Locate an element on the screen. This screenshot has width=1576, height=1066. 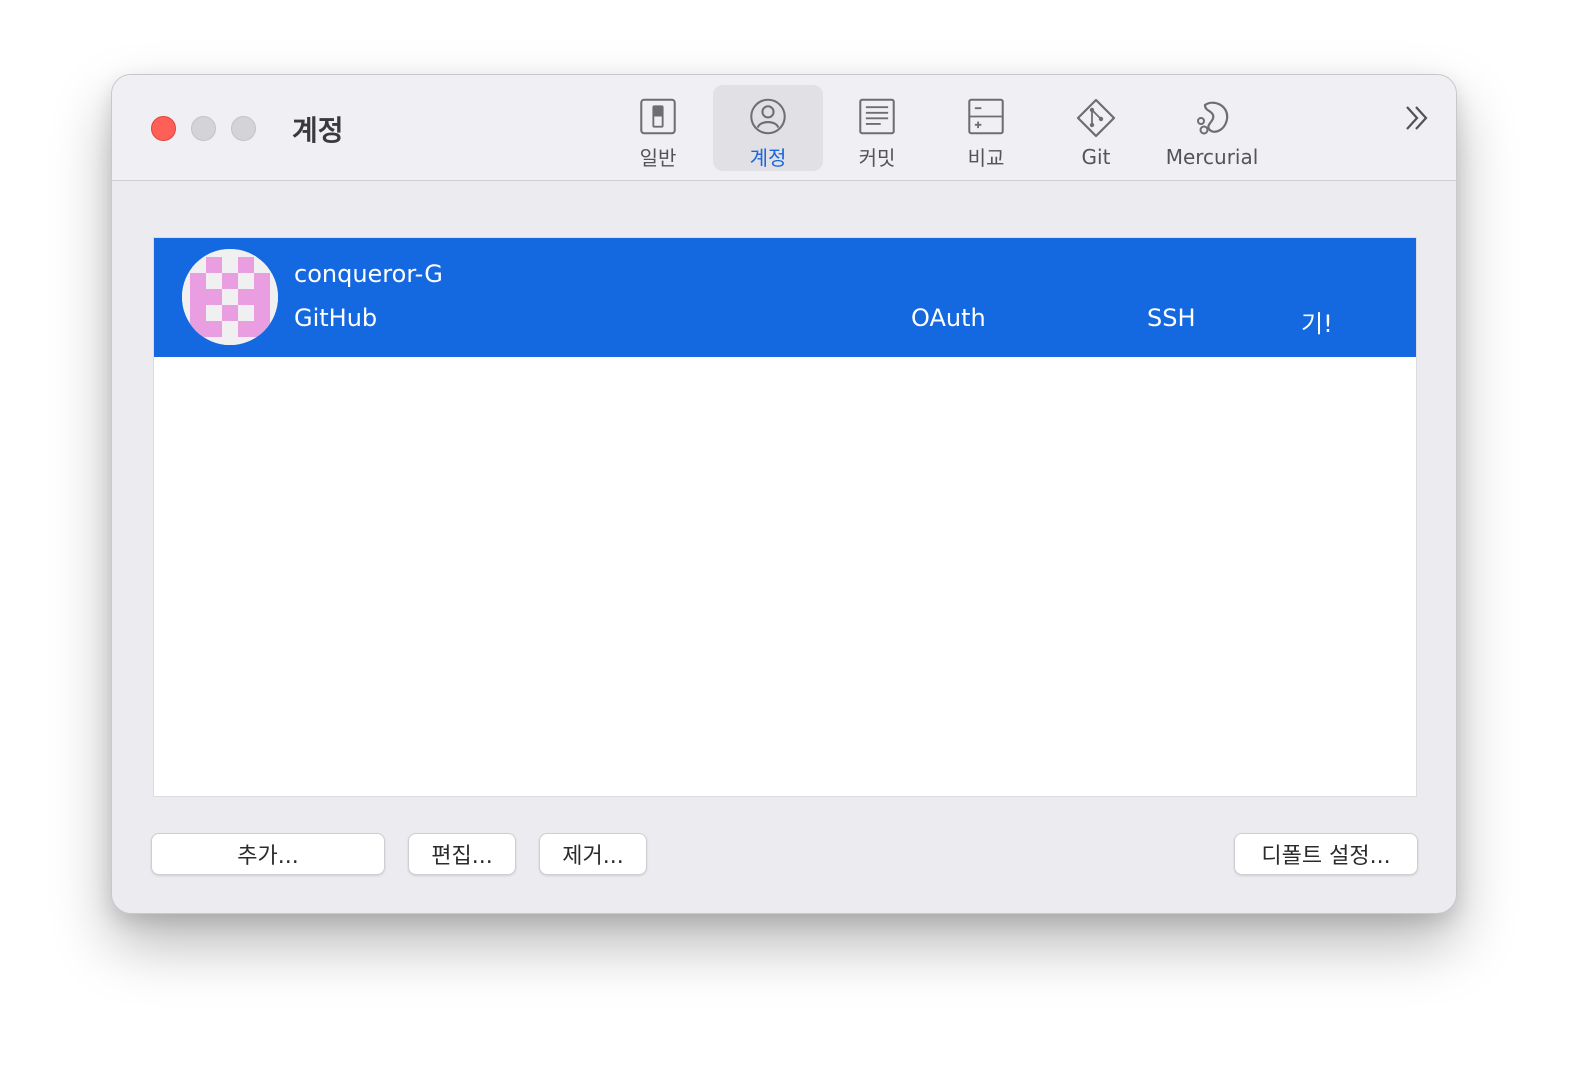
tab-diff-label: 비교 is located at coordinates (986, 158).